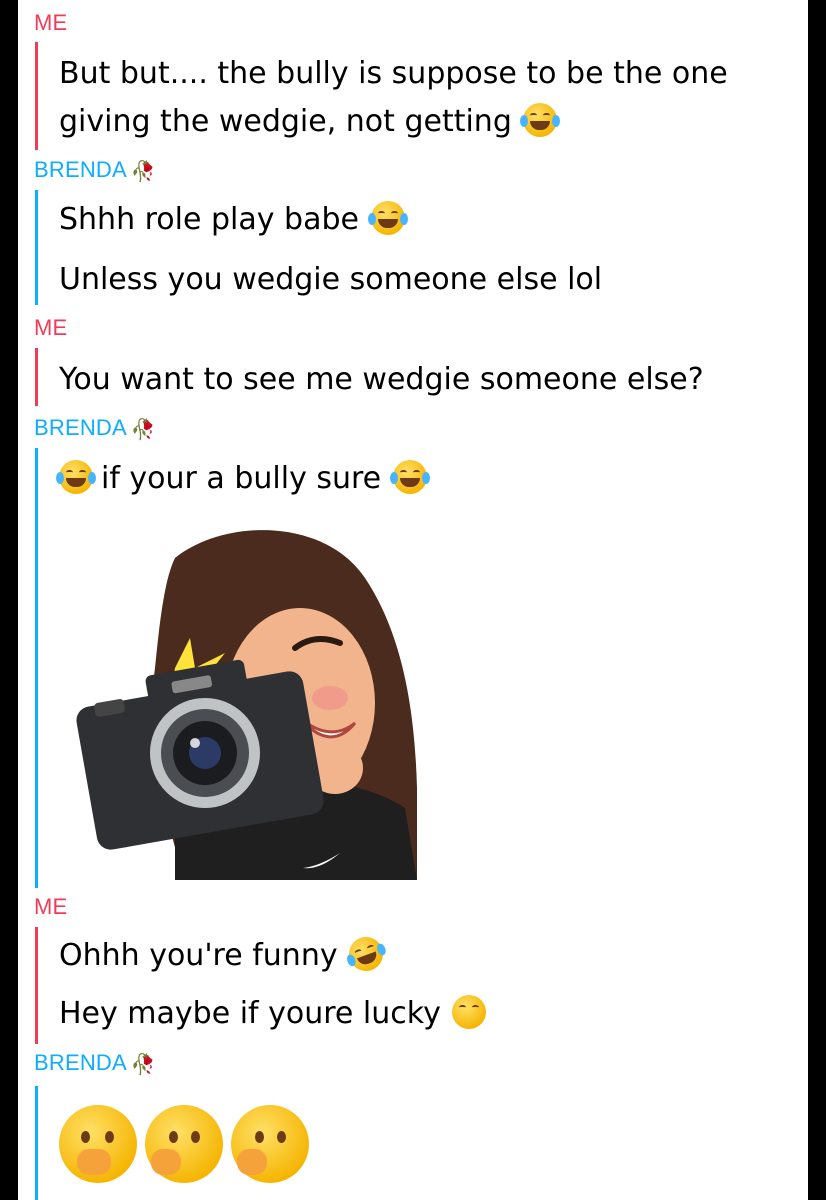 Image resolution: width=826 pixels, height=1200 pixels. What do you see at coordinates (250, 1013) in the screenshot?
I see `message-text: Hey maybe if youre lucky` at bounding box center [250, 1013].